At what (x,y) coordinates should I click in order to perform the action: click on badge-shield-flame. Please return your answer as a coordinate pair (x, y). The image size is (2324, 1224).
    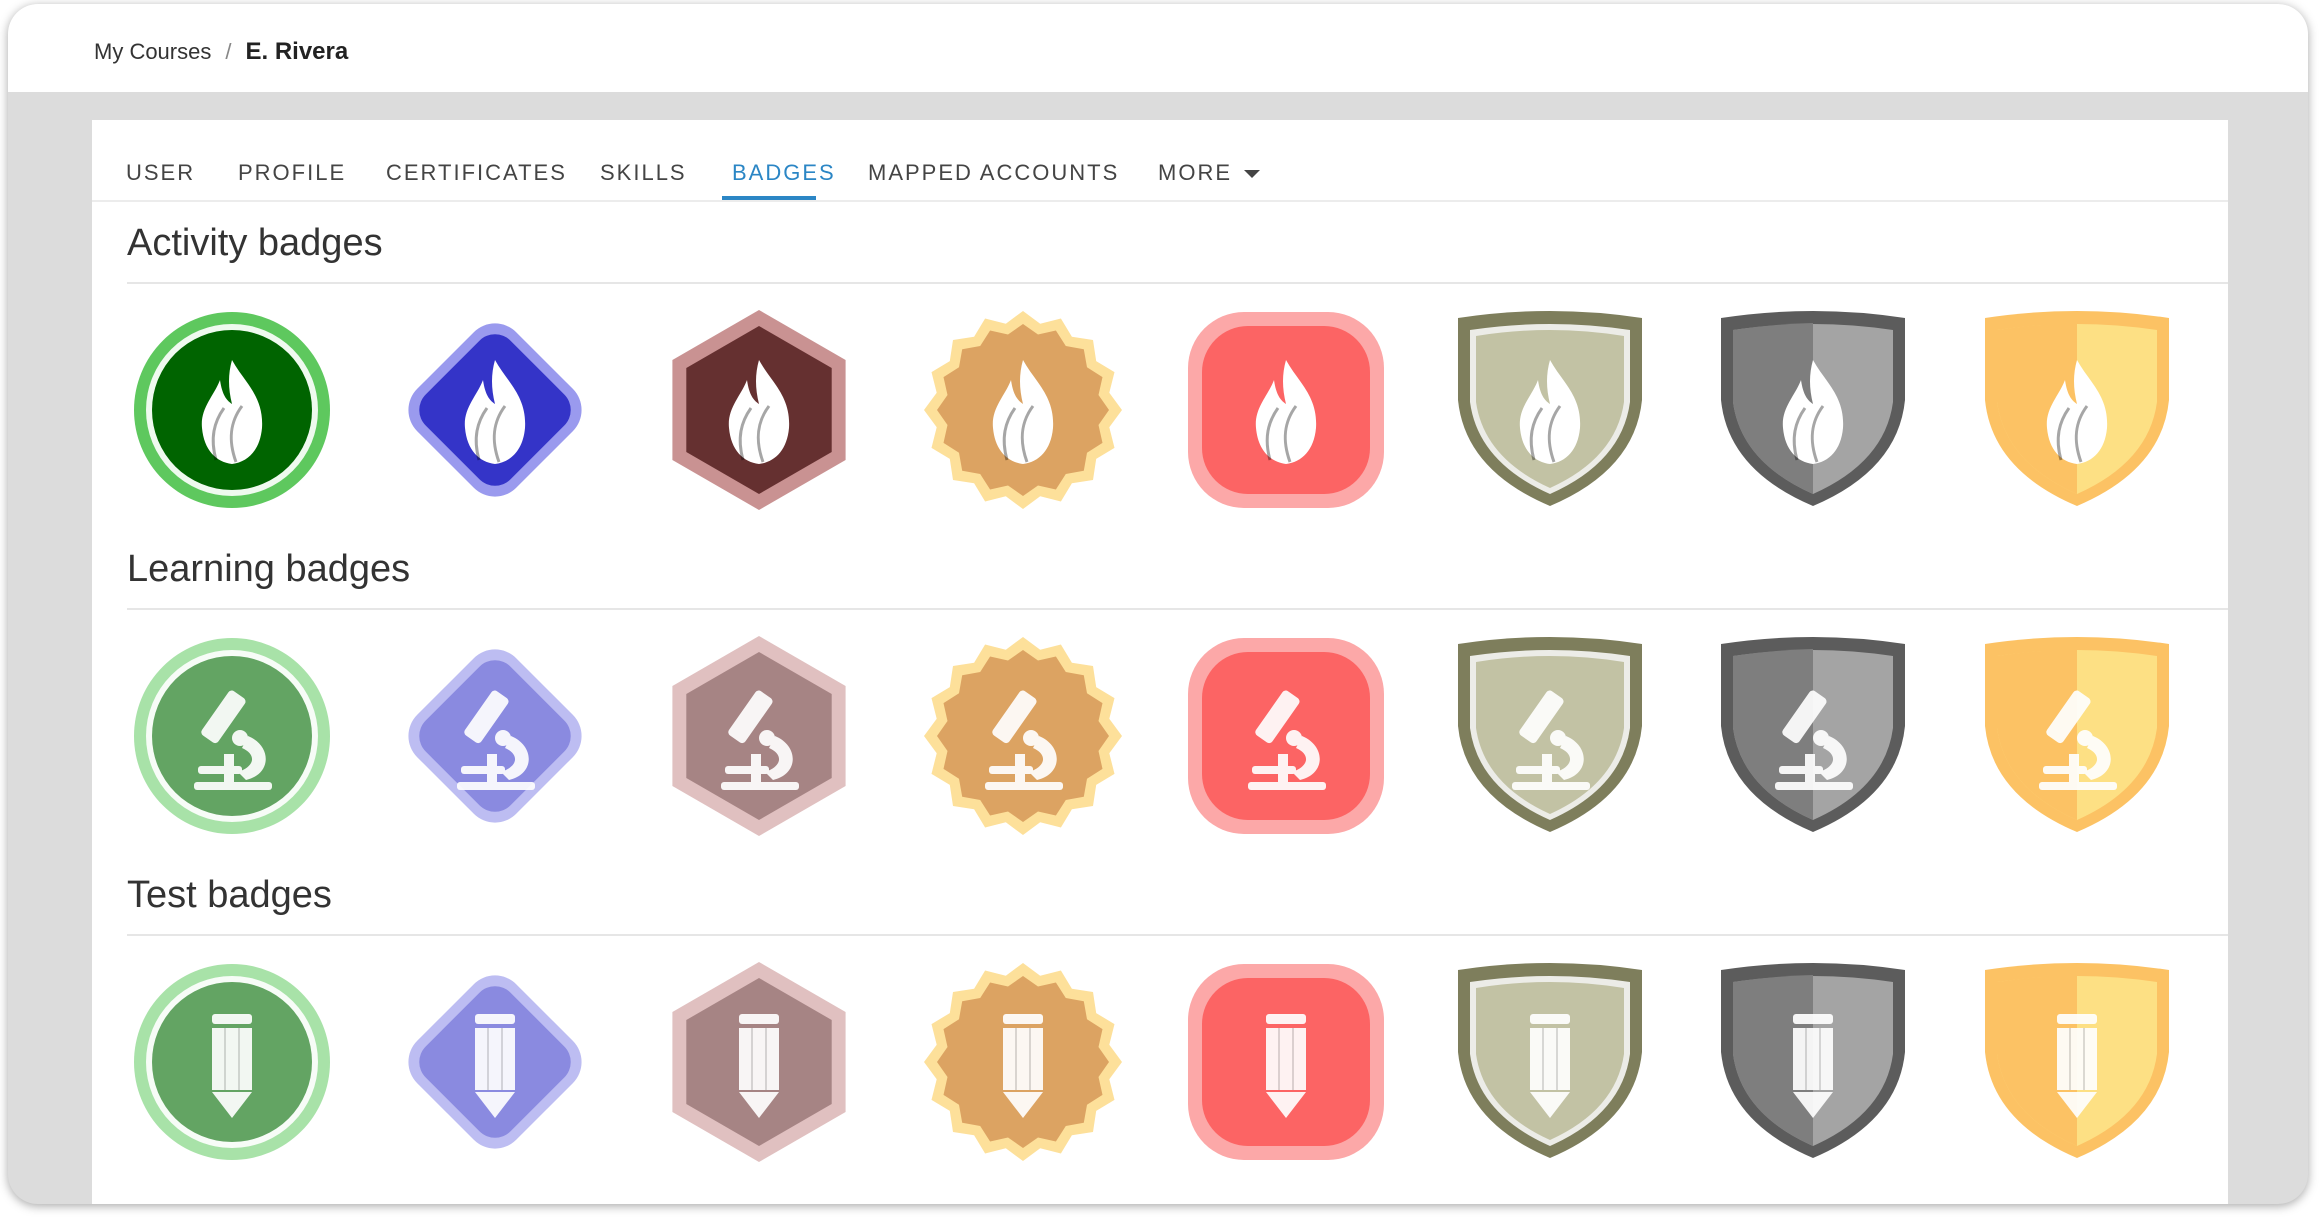
    Looking at the image, I should click on (1550, 410).